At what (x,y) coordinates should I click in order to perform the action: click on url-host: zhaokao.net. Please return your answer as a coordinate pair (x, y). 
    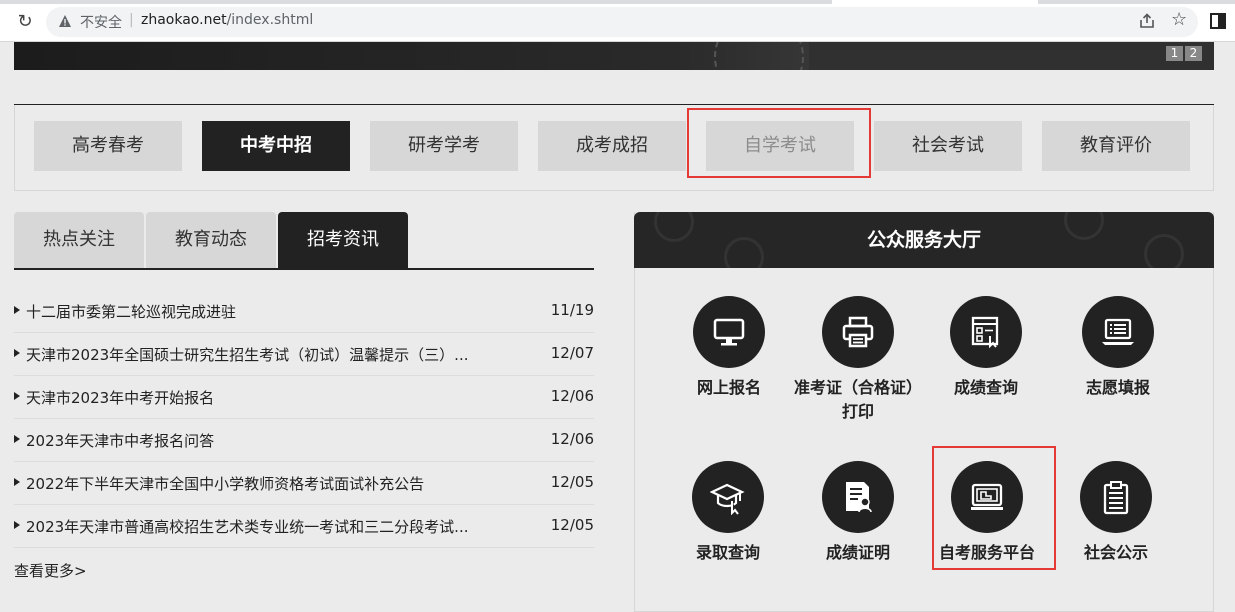
    Looking at the image, I should click on (184, 20).